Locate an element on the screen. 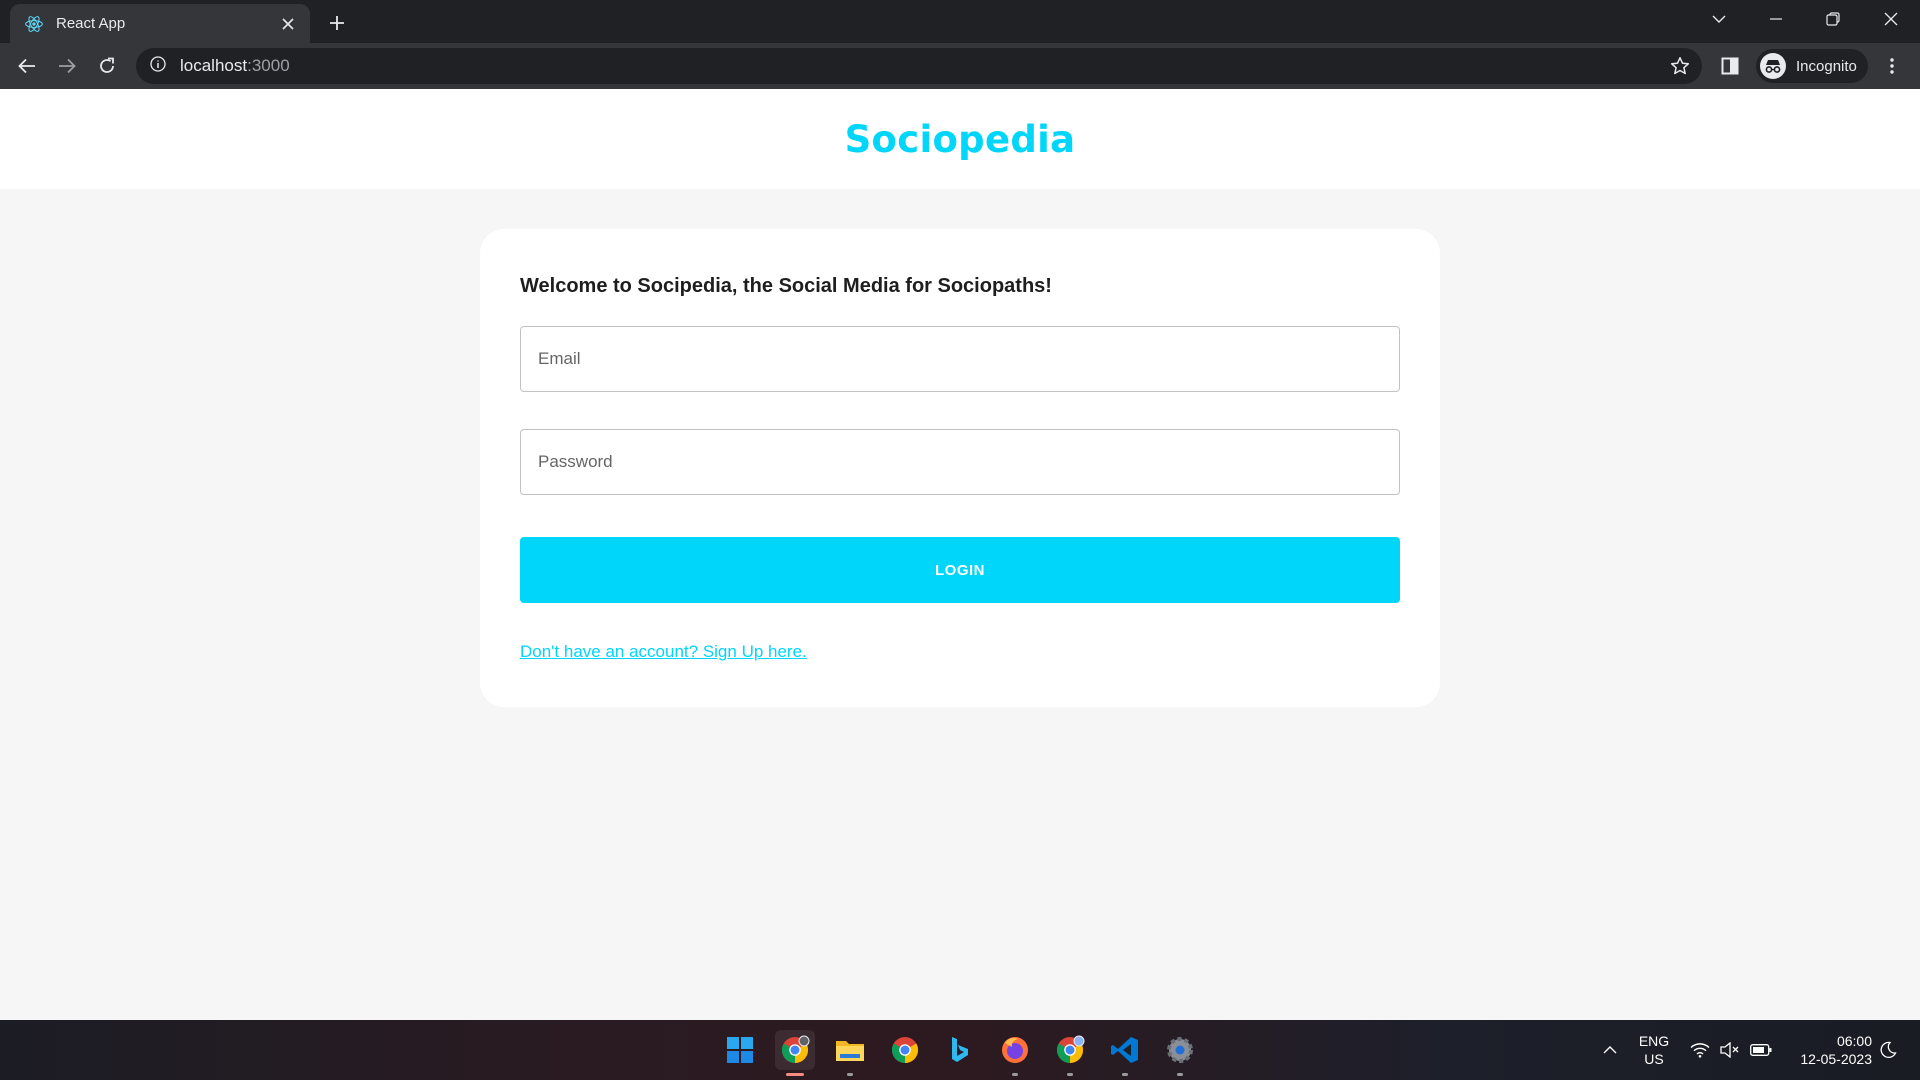 The width and height of the screenshot is (1920, 1080). tray-overflow-chevron-icon is located at coordinates (1610, 1050).